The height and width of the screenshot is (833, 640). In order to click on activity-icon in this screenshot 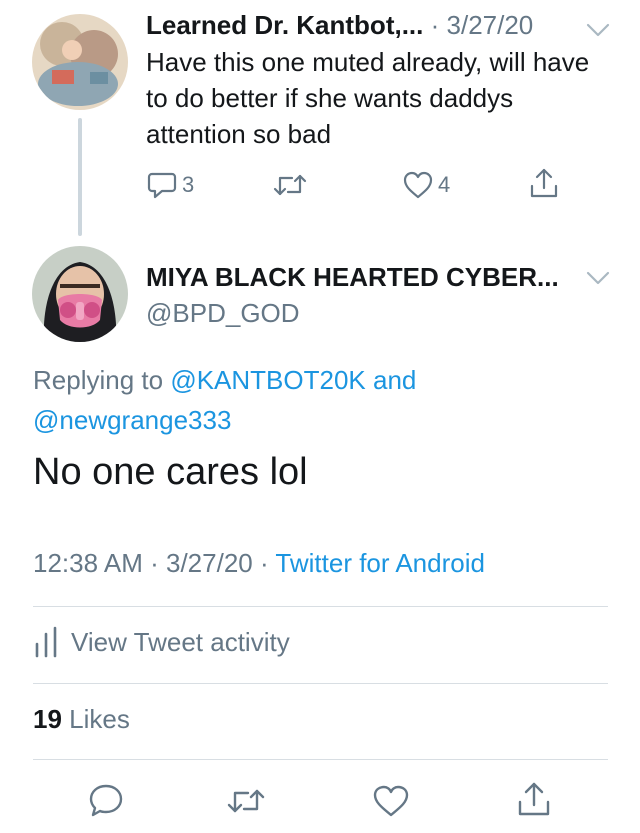, I will do `click(46, 642)`.